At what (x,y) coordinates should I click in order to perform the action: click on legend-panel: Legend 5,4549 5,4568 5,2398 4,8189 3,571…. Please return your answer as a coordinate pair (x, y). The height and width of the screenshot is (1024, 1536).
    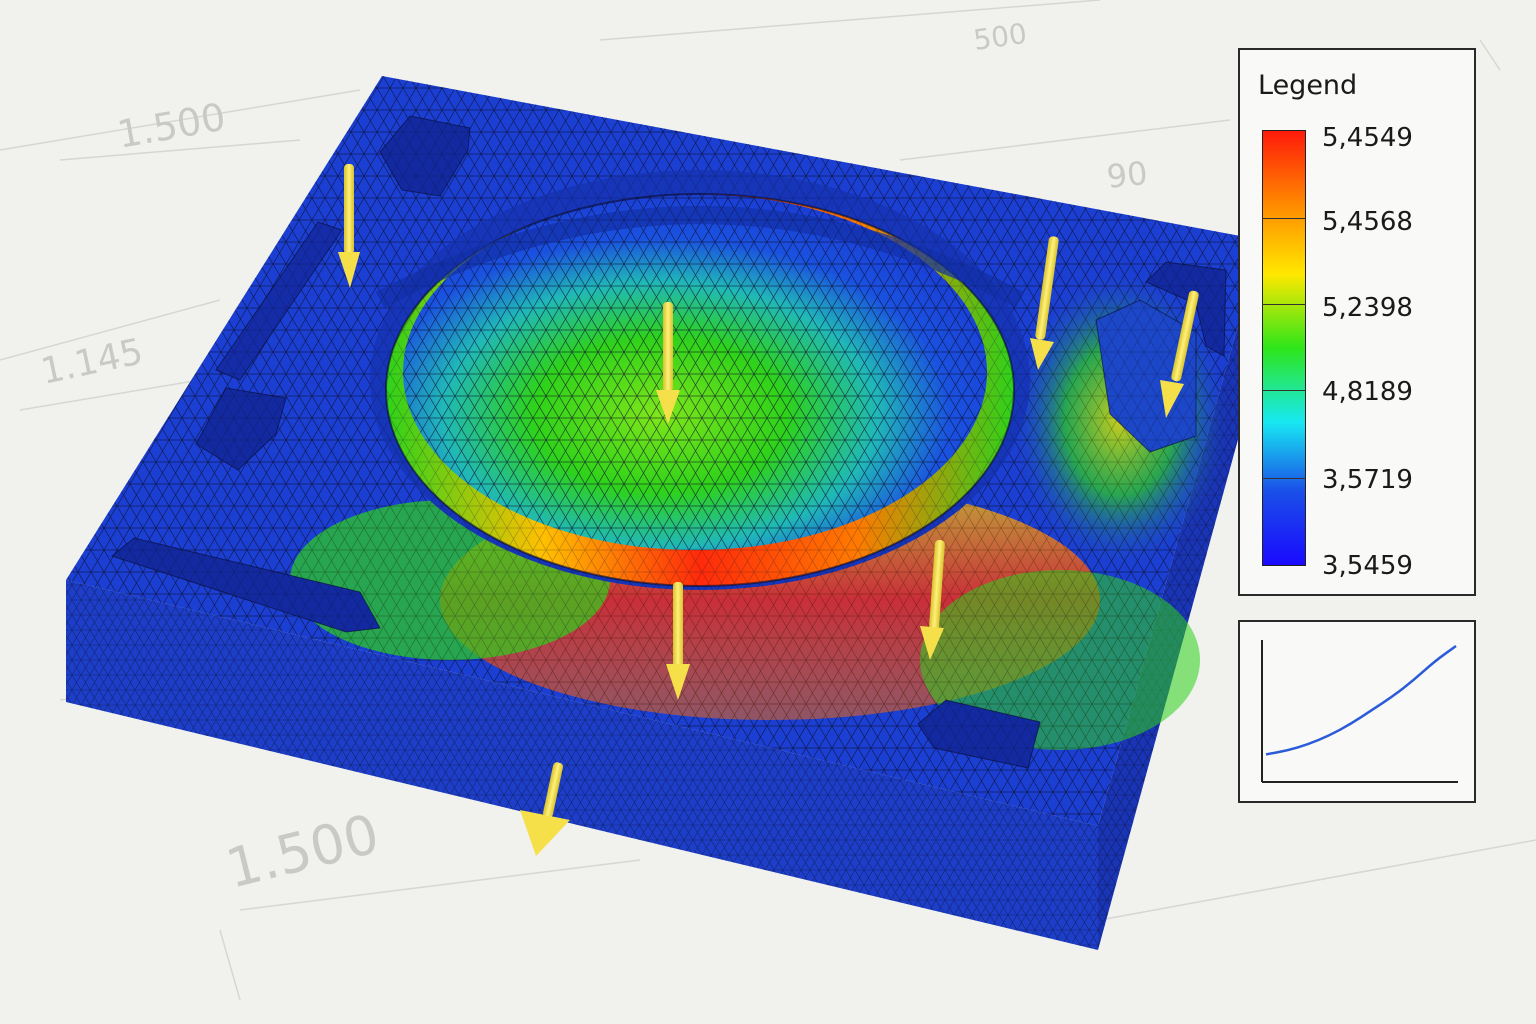
    Looking at the image, I should click on (1357, 322).